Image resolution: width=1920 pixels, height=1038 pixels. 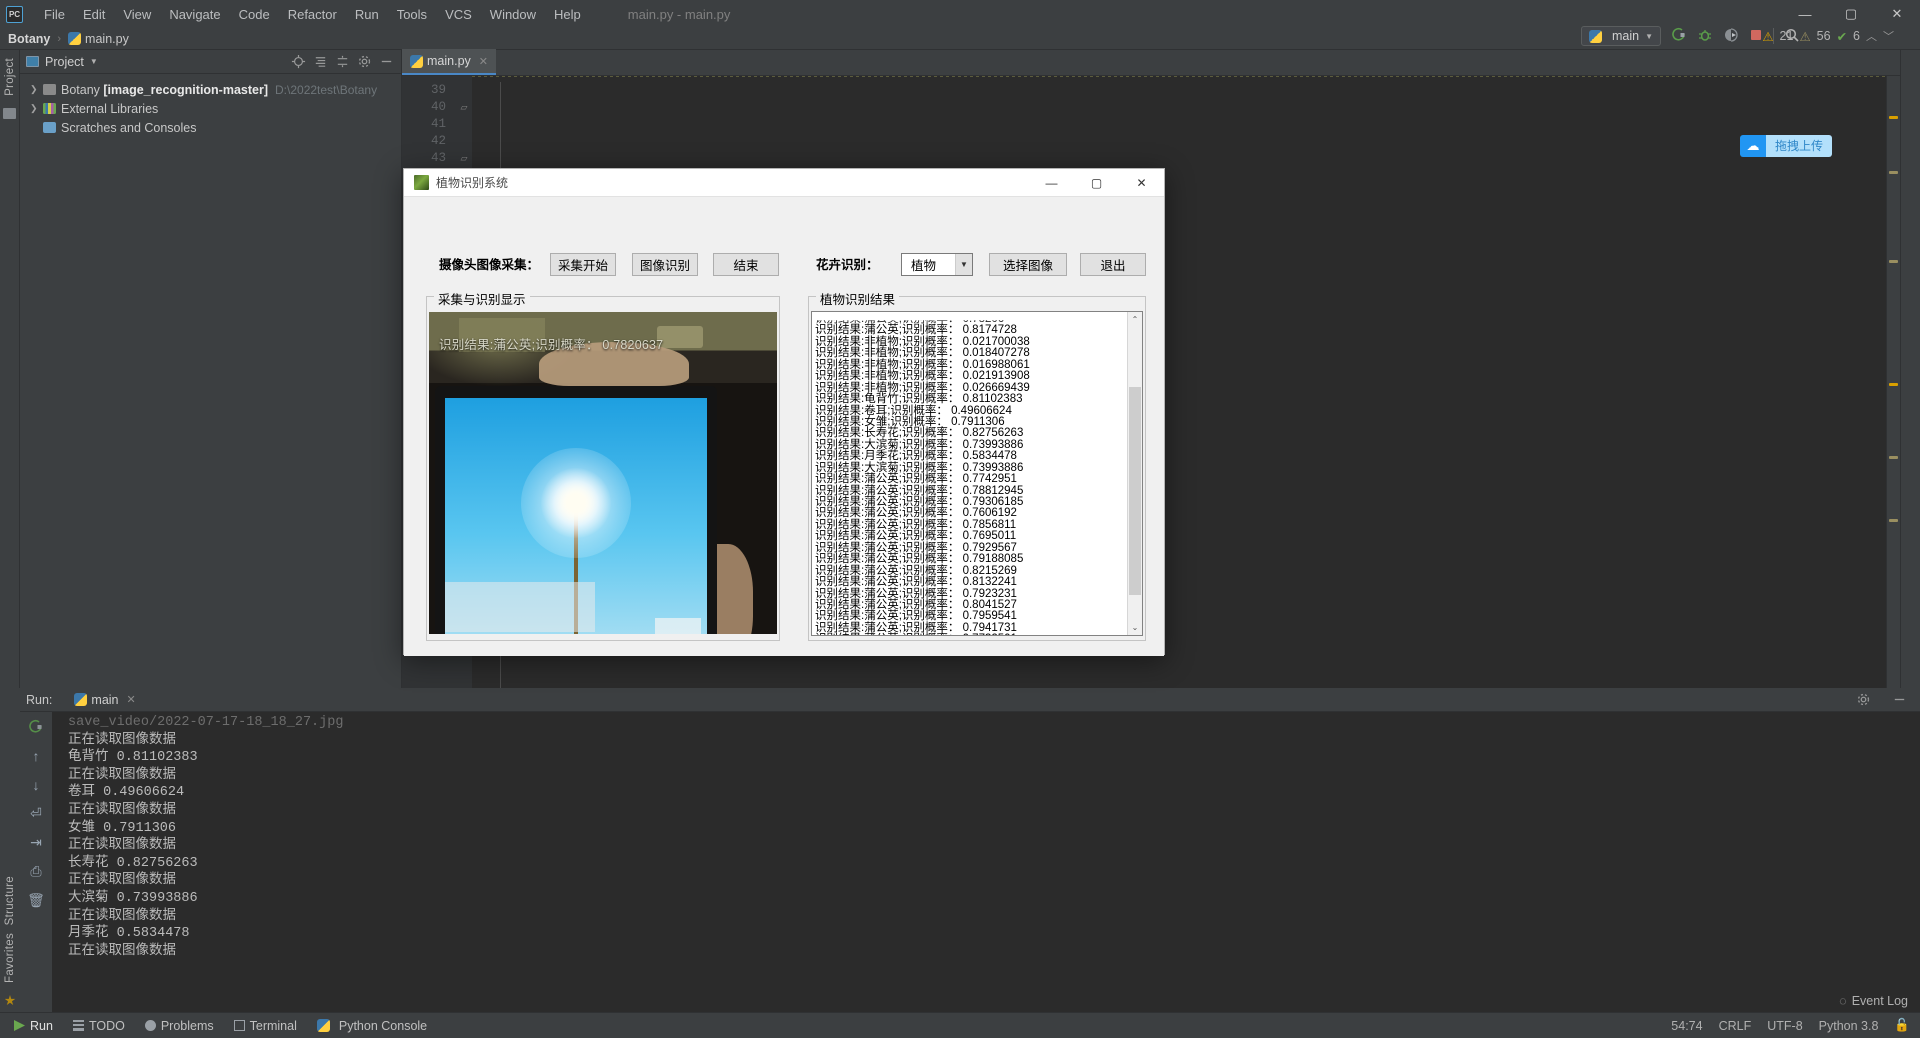 I want to click on scroll-up-button: ⌃, so click(x=1135, y=319).